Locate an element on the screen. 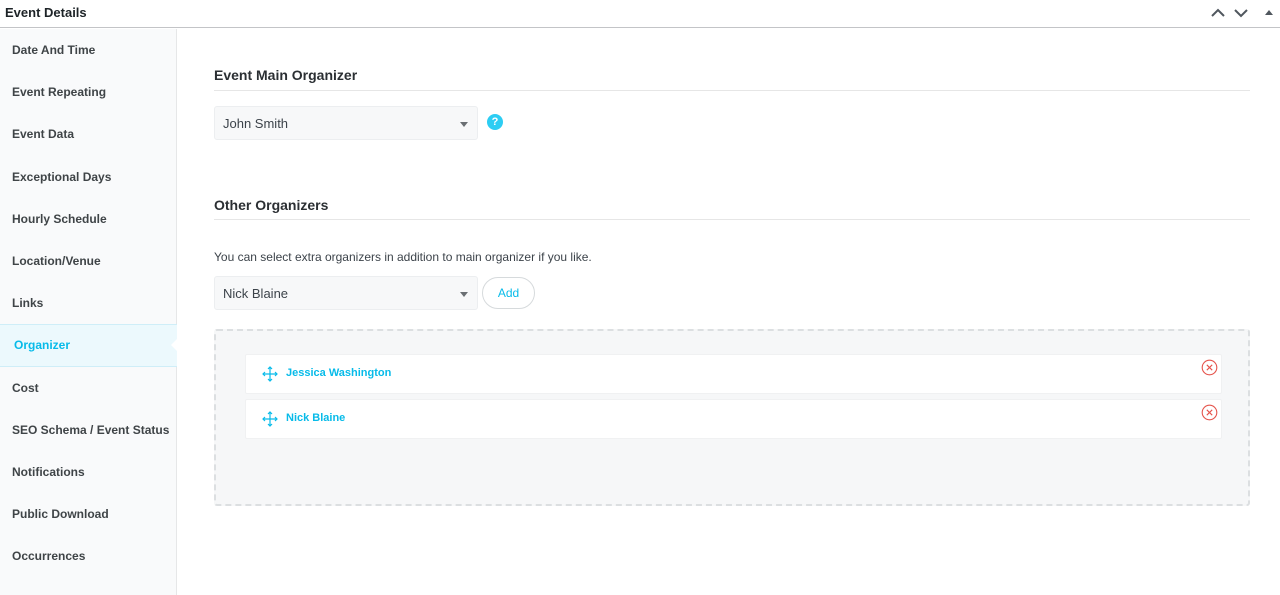  add-organizer-button: Add is located at coordinates (508, 293).